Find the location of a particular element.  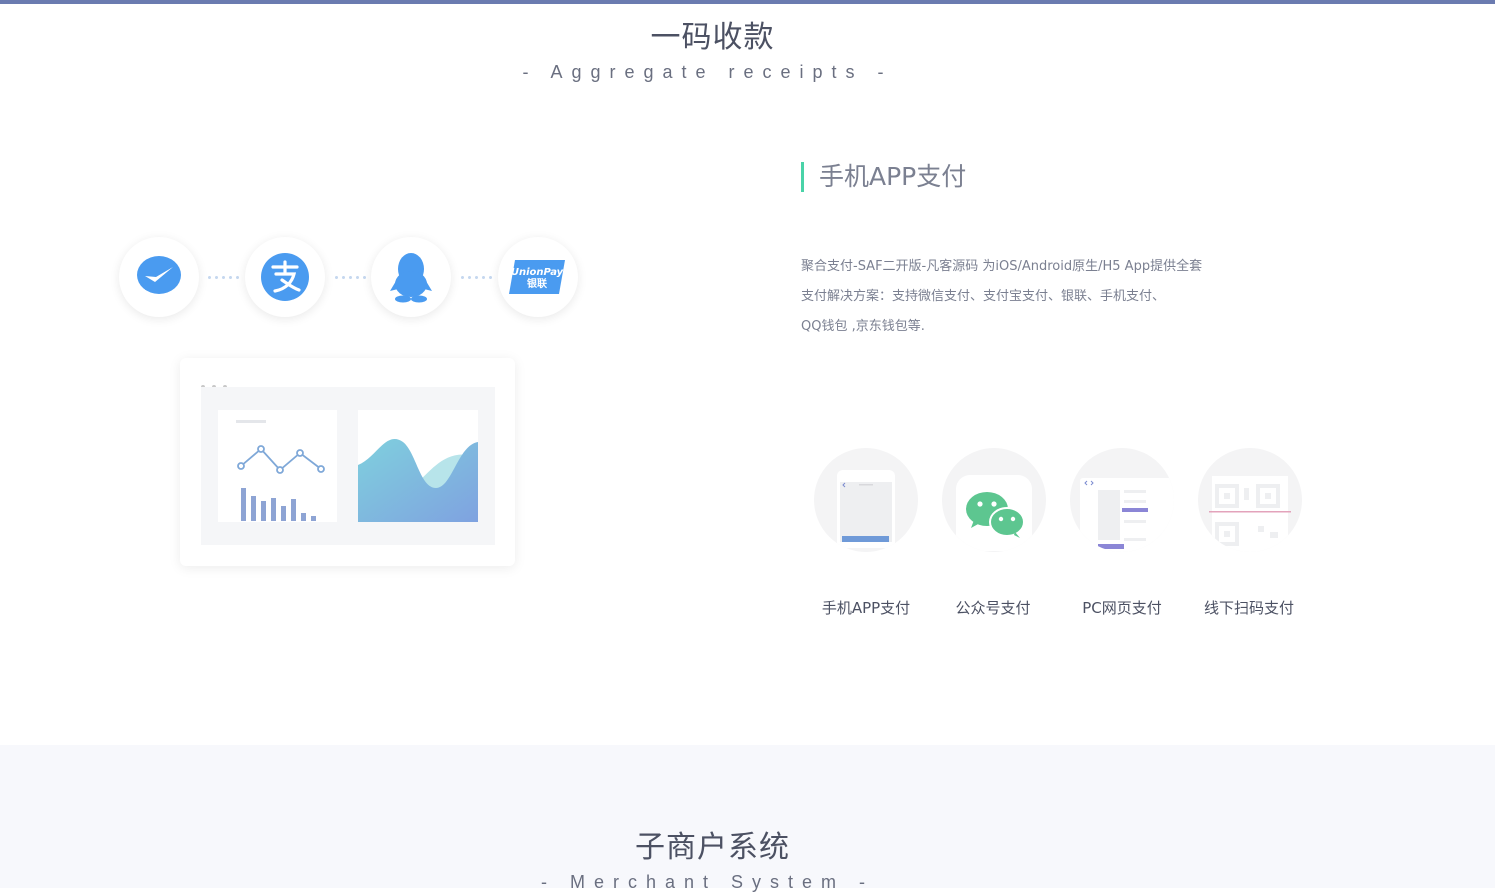

qq-wallet-icon is located at coordinates (411, 277).